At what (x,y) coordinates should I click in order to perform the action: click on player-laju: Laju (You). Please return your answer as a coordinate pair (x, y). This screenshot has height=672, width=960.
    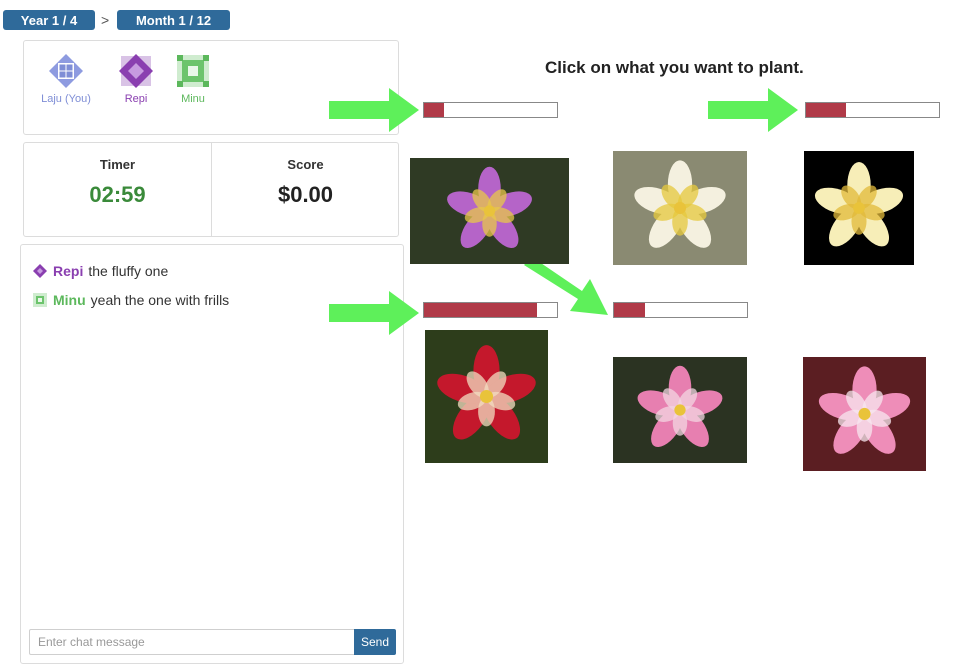
    Looking at the image, I should click on (66, 79).